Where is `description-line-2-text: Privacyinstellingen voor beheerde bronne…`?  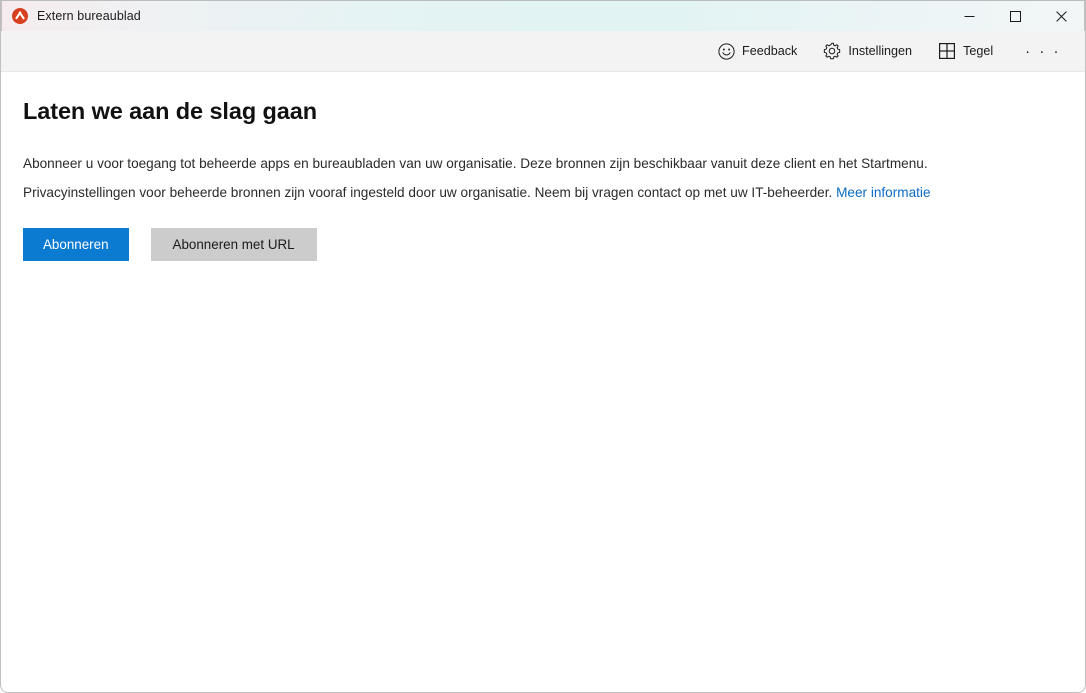 description-line-2-text: Privacyinstellingen voor beheerde bronne… is located at coordinates (430, 192).